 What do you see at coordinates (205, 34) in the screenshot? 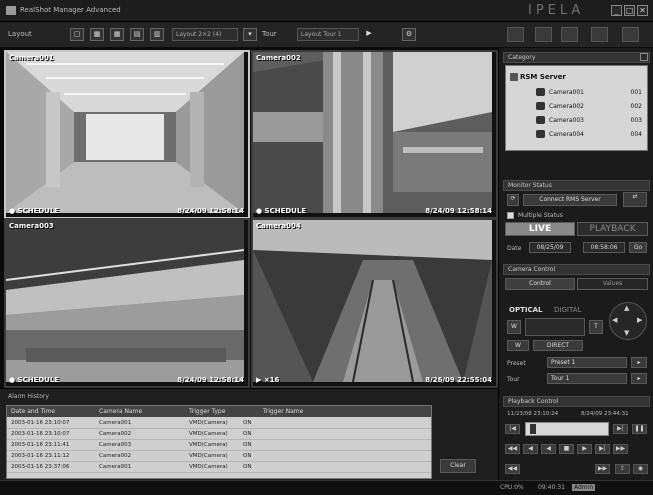
I see `layout-select: Layout 2×2 (4)` at bounding box center [205, 34].